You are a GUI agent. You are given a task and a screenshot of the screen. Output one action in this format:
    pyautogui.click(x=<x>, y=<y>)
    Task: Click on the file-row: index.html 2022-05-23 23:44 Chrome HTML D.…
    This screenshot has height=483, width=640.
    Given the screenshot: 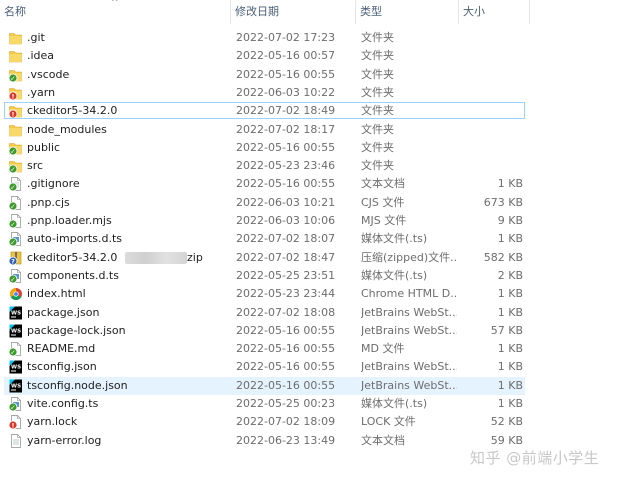 What is the action you would take?
    pyautogui.click(x=320, y=294)
    